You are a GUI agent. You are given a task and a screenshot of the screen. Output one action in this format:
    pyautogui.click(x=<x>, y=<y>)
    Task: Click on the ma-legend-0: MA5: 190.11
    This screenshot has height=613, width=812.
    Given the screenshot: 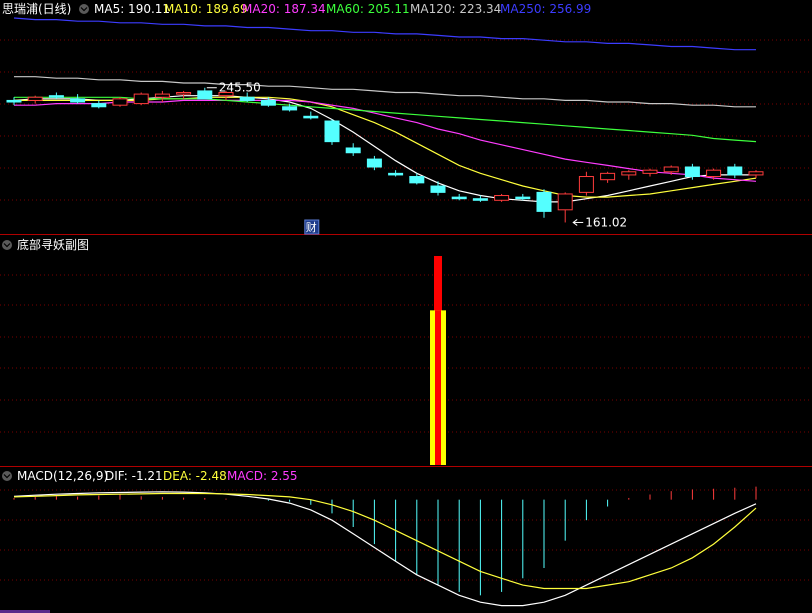 What is the action you would take?
    pyautogui.click(x=132, y=9)
    